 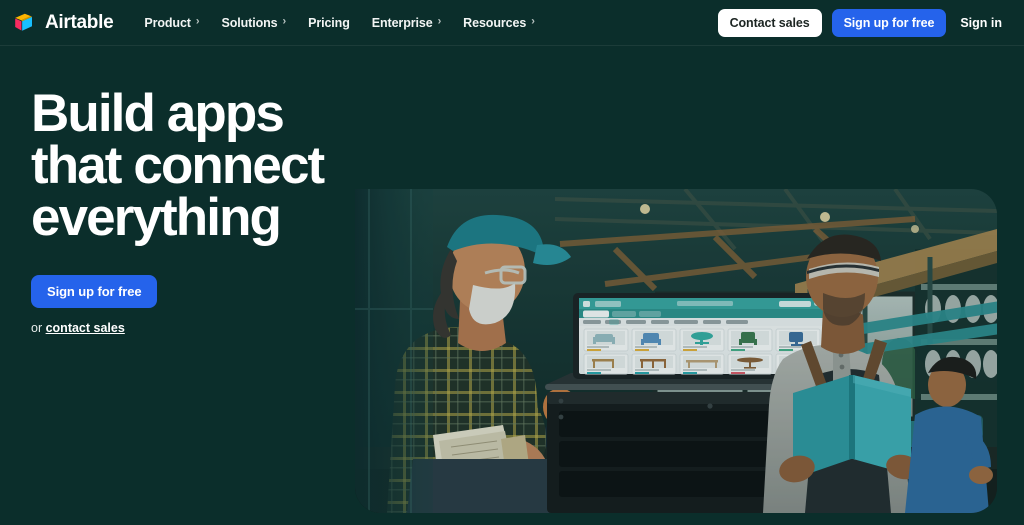 I want to click on contact-sales-button: Contact sales, so click(x=769, y=22).